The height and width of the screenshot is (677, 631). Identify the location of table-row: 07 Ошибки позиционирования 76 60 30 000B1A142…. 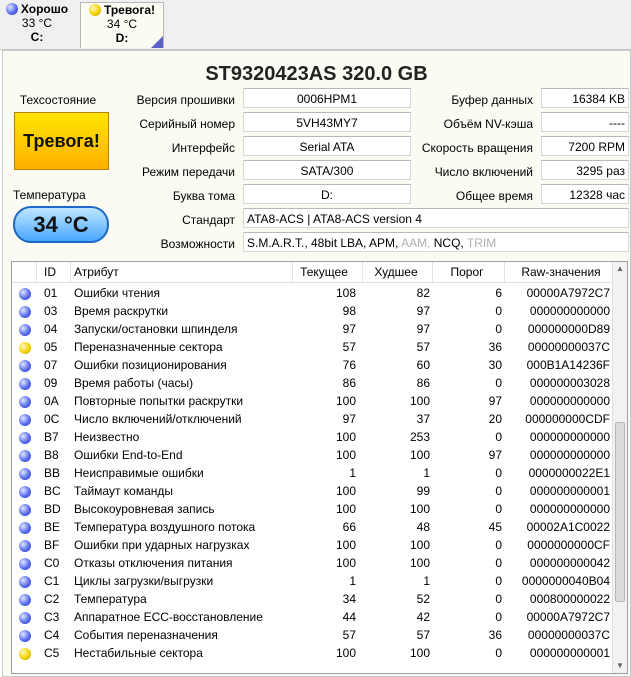
(313, 365).